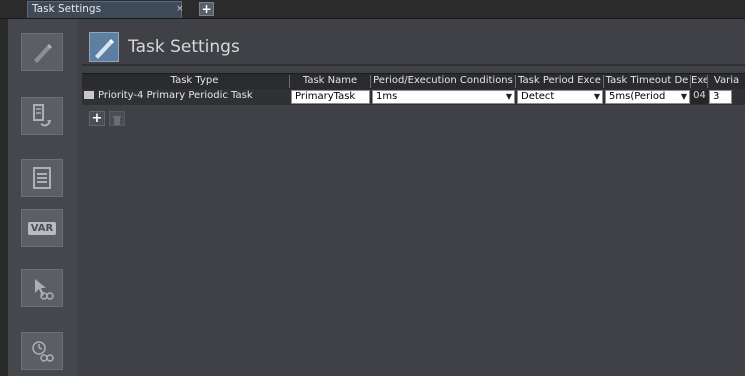 The width and height of the screenshot is (745, 376). What do you see at coordinates (67, 9) in the screenshot?
I see `tab-label: Task Settings` at bounding box center [67, 9].